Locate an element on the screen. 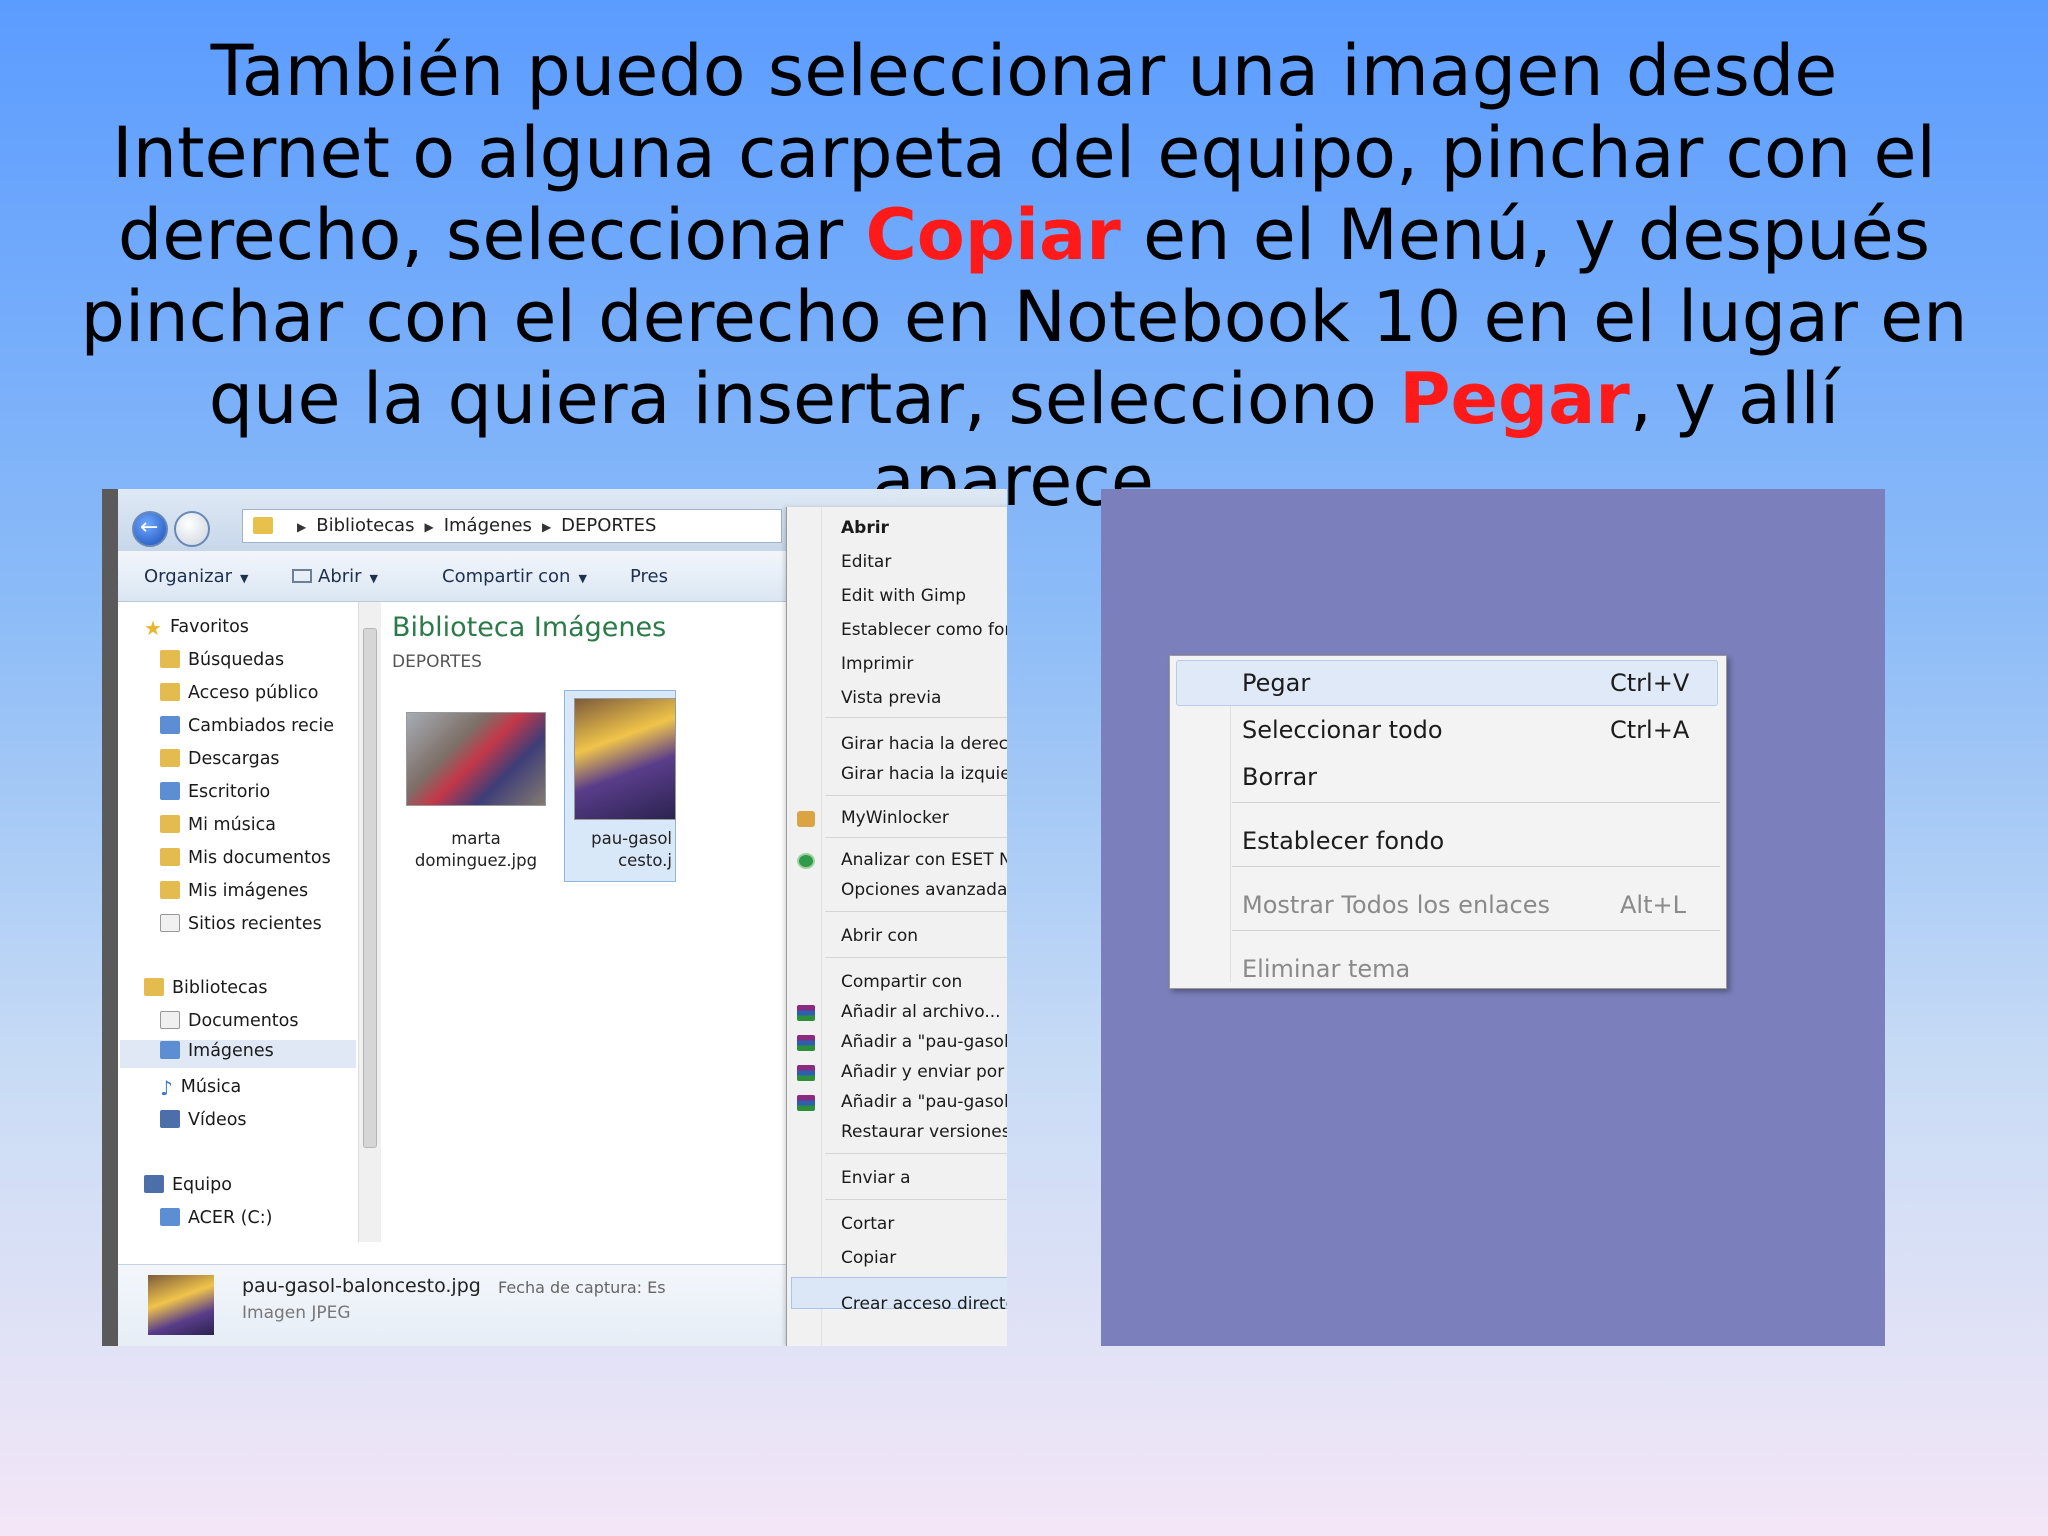  nav-libraries: Bibliotecas is located at coordinates (206, 988).